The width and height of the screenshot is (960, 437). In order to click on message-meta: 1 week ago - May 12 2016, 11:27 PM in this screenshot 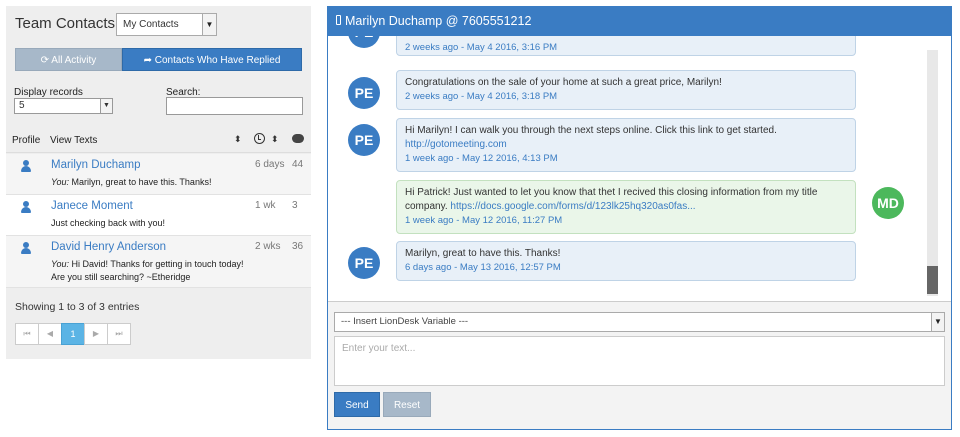, I will do `click(484, 220)`.